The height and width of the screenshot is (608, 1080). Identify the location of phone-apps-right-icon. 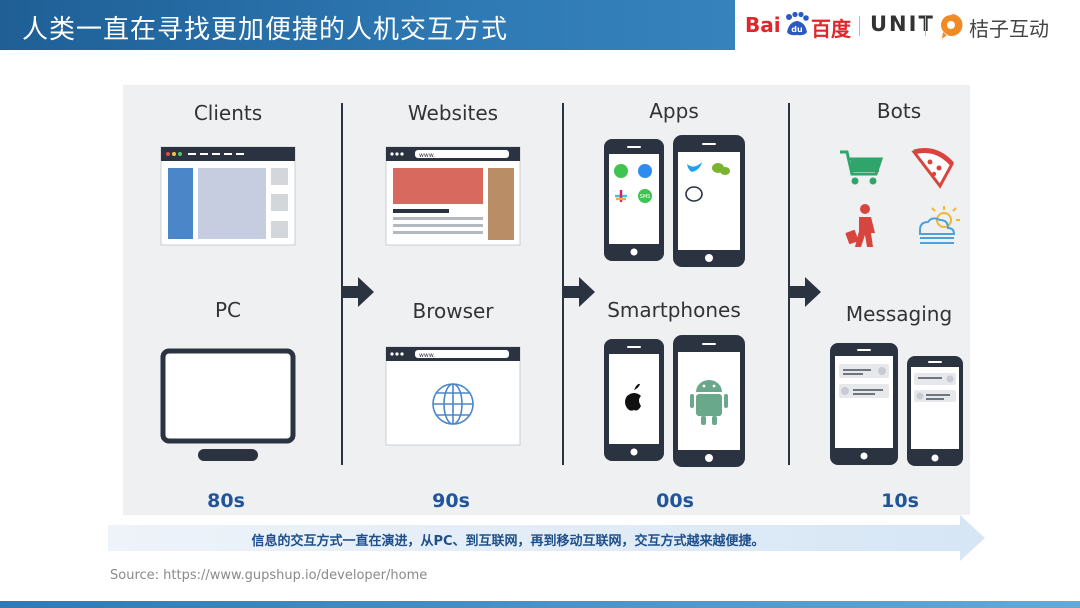
(709, 201).